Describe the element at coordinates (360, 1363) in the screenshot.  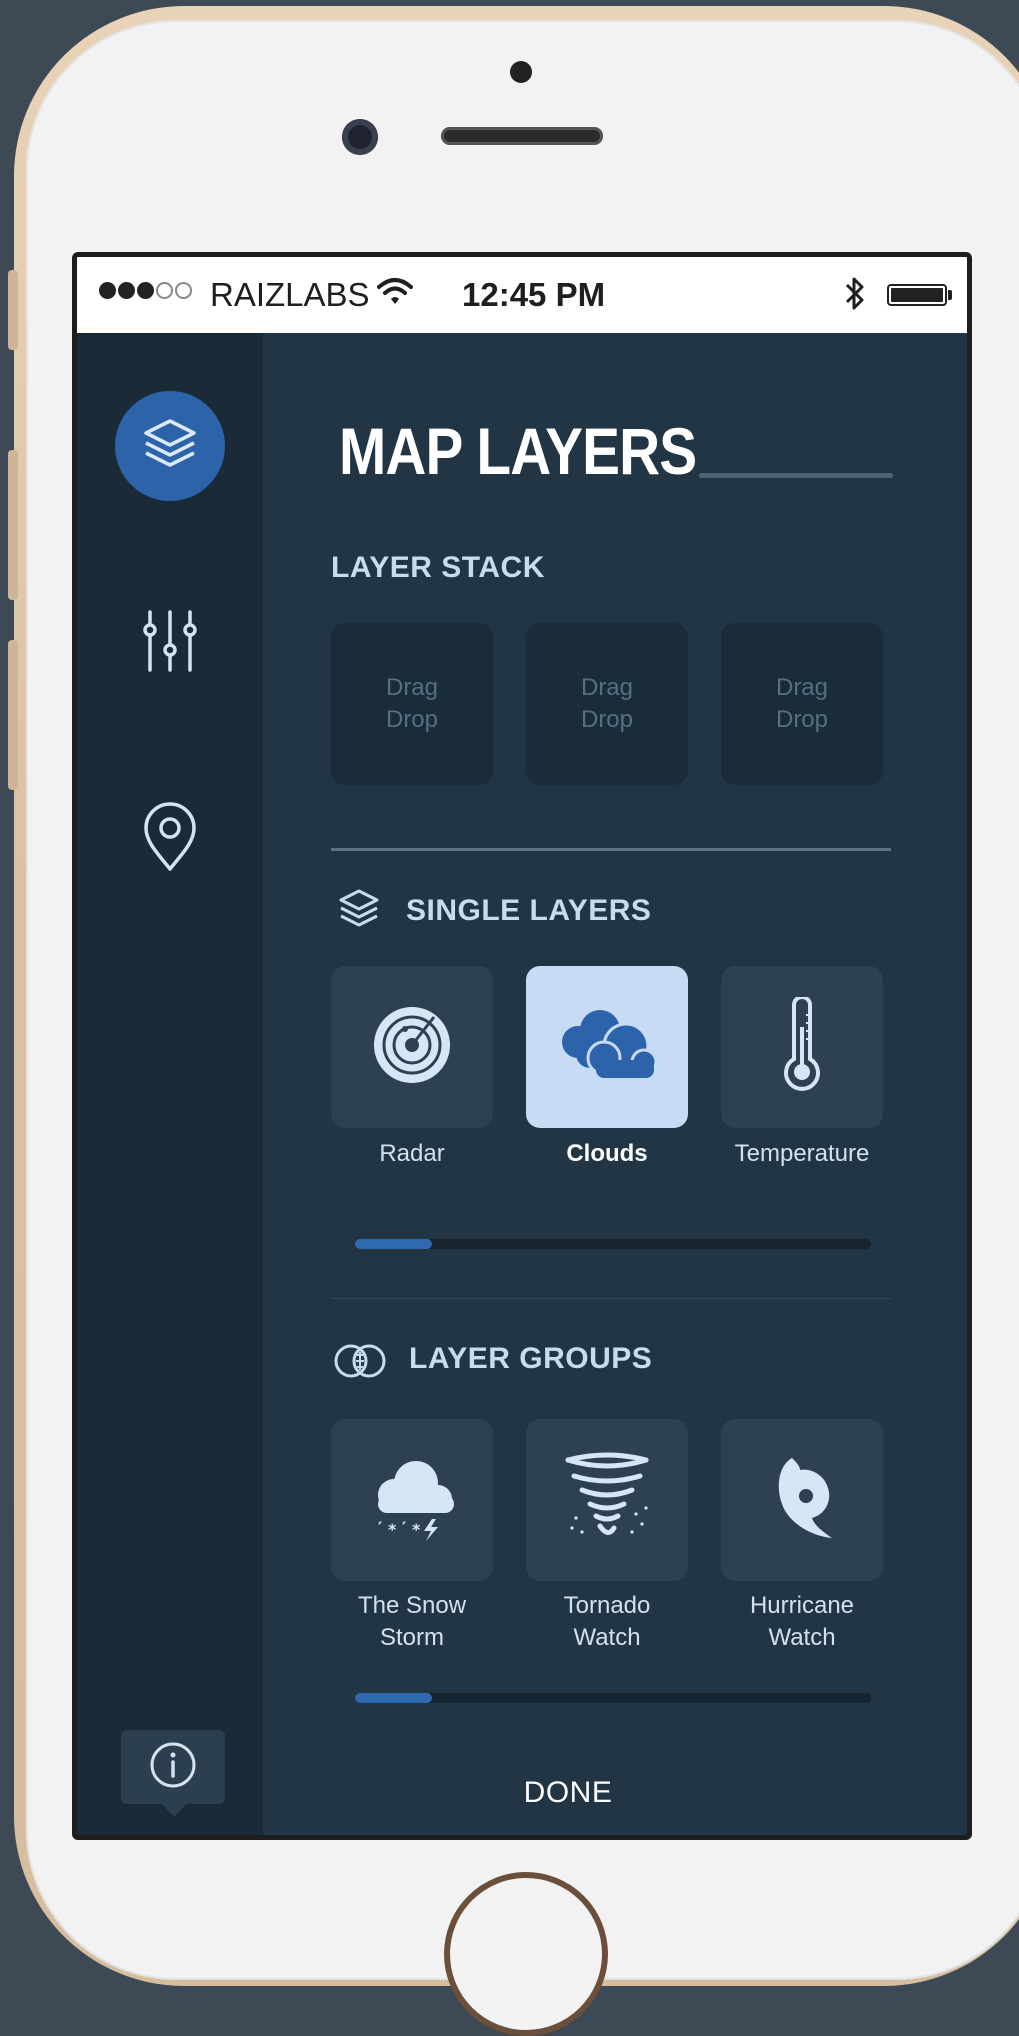
I see `venn-icon` at that location.